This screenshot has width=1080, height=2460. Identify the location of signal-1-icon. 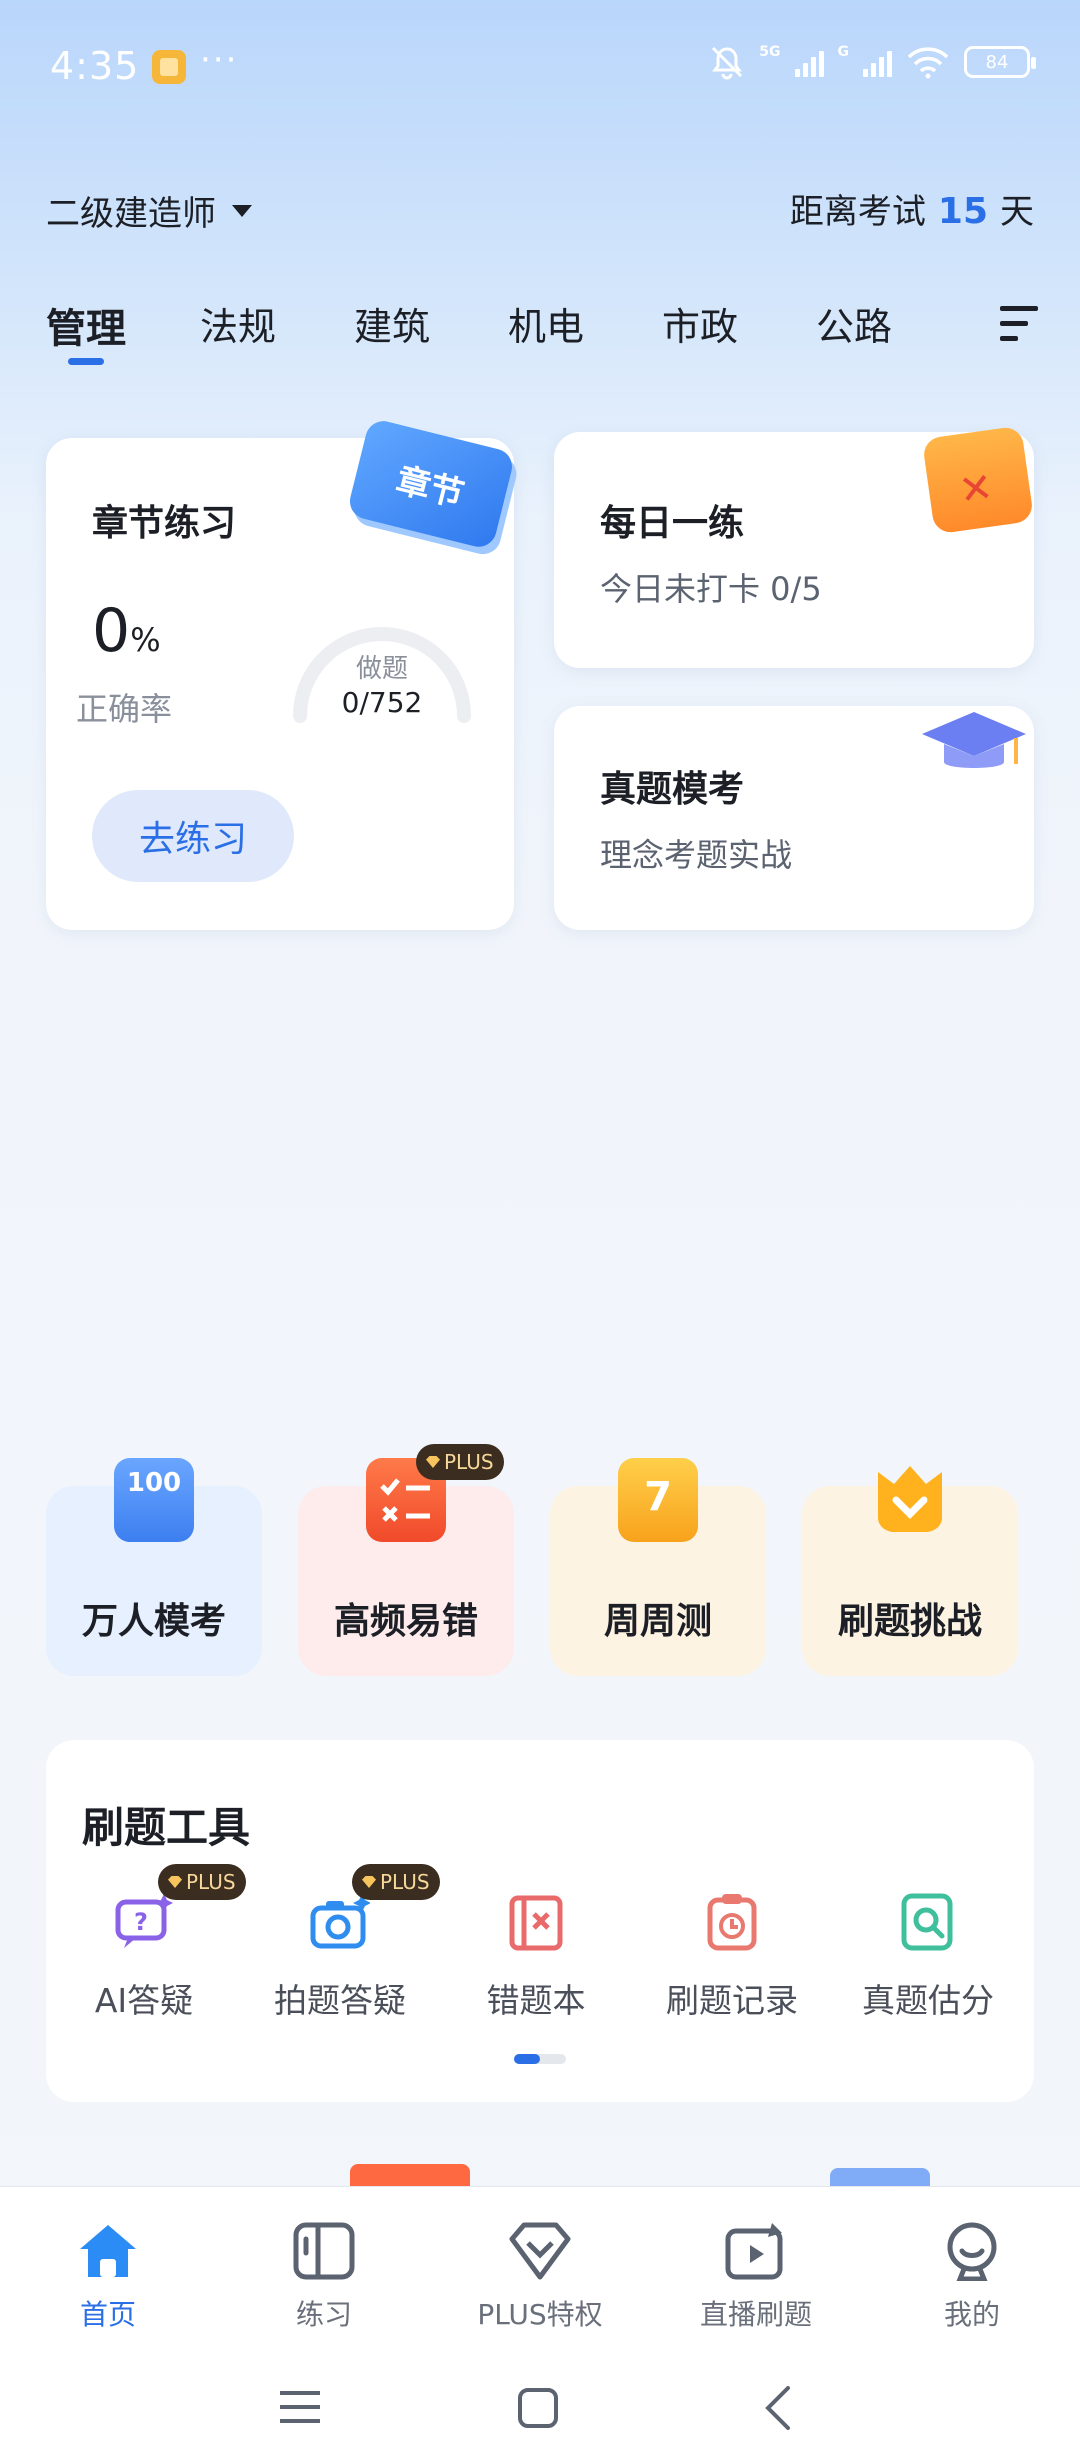
(809, 62).